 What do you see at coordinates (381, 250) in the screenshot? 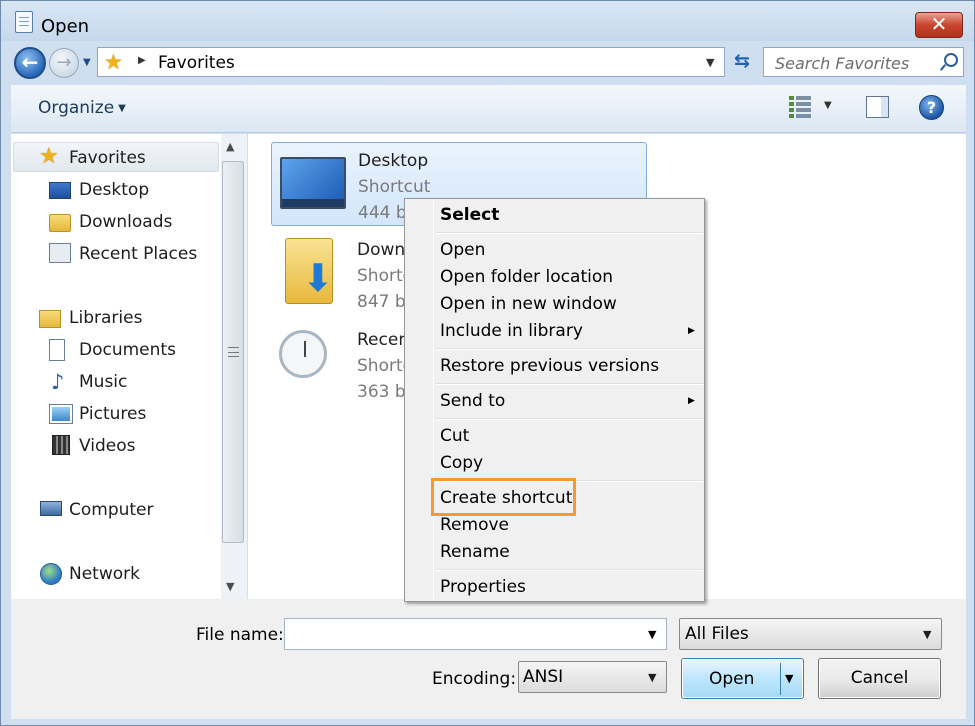
I see `file-name: Down` at bounding box center [381, 250].